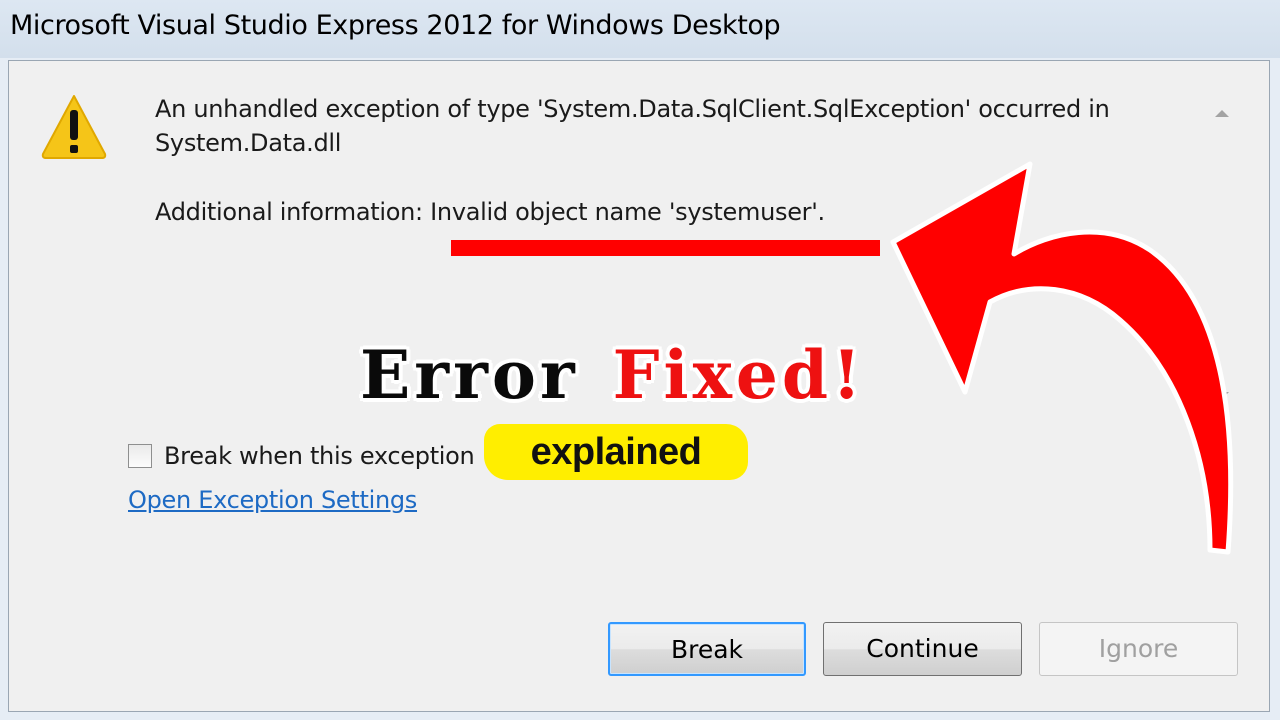 This screenshot has width=1280, height=720. I want to click on headline-word-fixed: Fixed!, so click(739, 375).